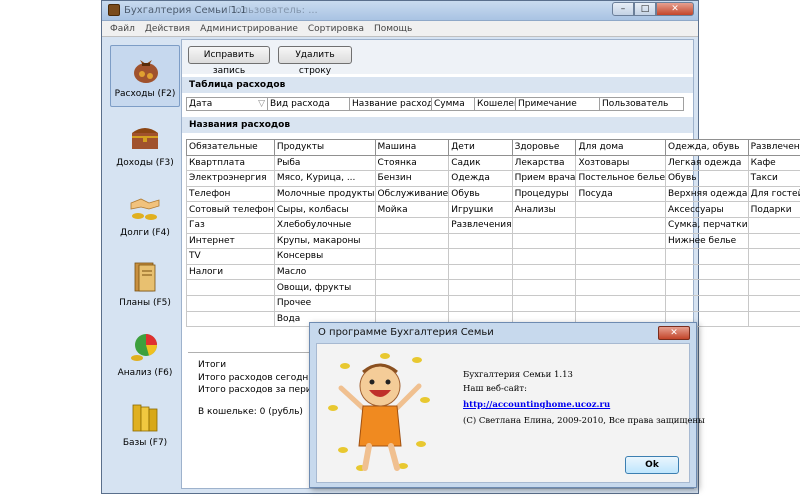 The image size is (800, 498). Describe the element at coordinates (706, 194) in the screenshot. I see `grid-cell: Верхняя одежда` at that location.